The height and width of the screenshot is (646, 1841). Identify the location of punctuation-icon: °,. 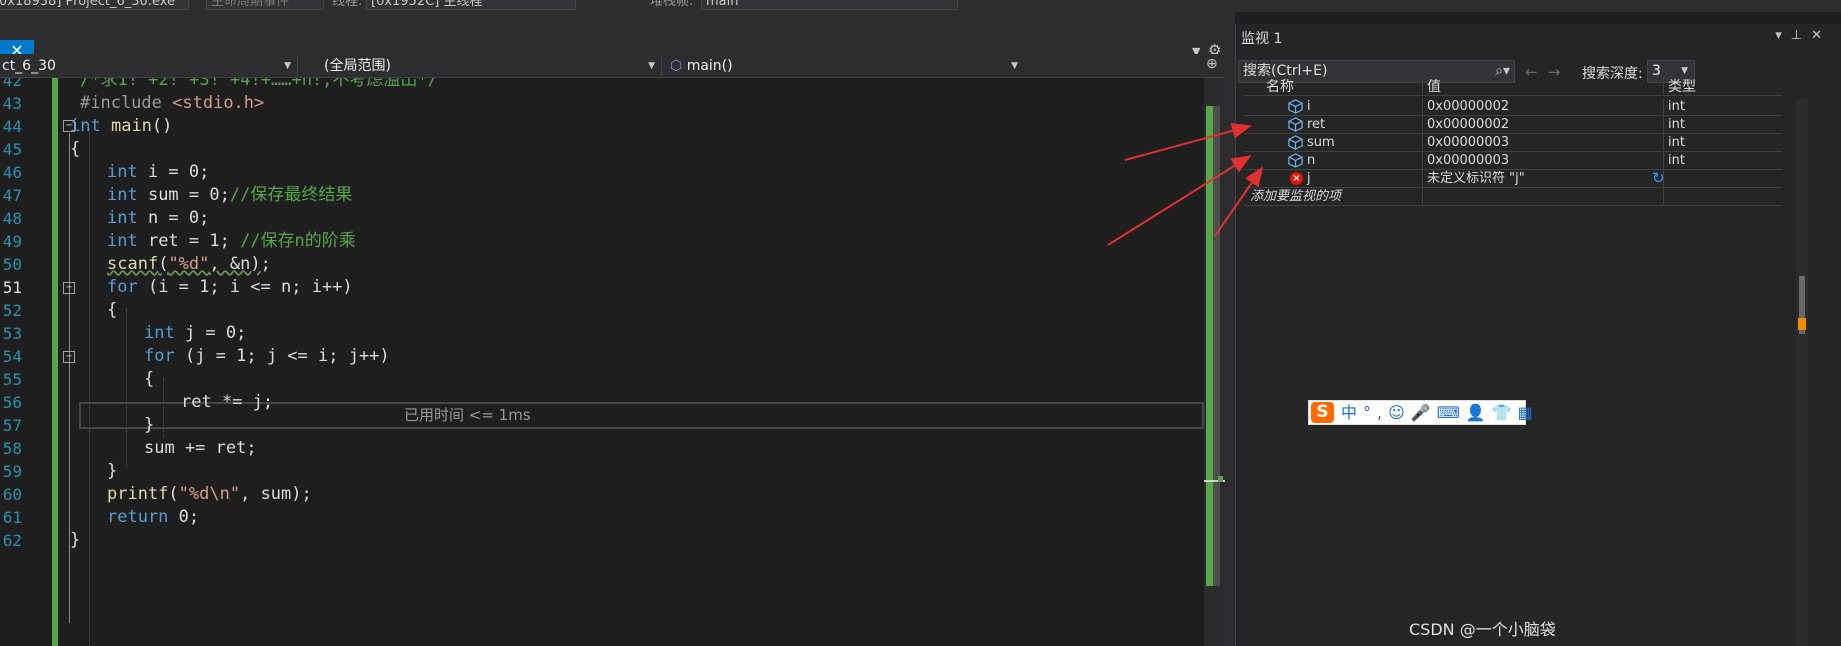
(1375, 412).